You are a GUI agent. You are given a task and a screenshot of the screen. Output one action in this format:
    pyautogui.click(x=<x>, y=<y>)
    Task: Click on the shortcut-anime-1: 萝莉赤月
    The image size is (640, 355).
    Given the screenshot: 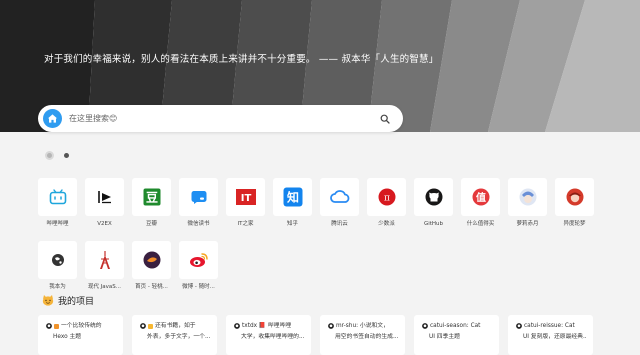 What is the action you would take?
    pyautogui.click(x=527, y=203)
    